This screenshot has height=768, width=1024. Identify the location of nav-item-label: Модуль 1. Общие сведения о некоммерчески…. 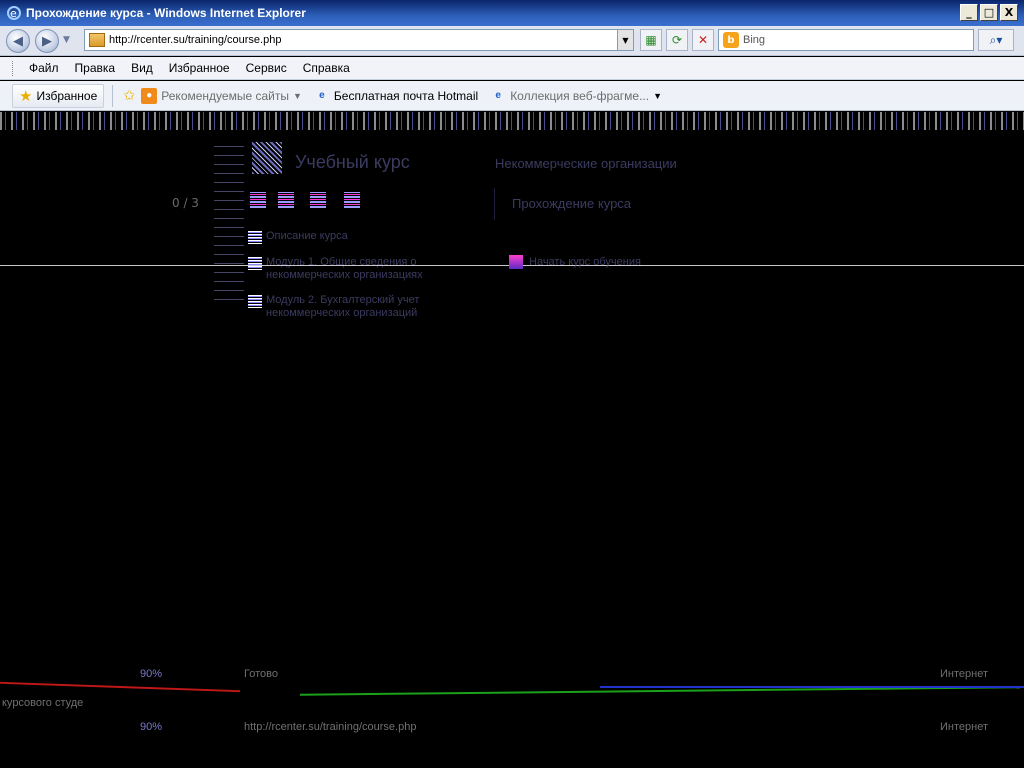
(344, 268).